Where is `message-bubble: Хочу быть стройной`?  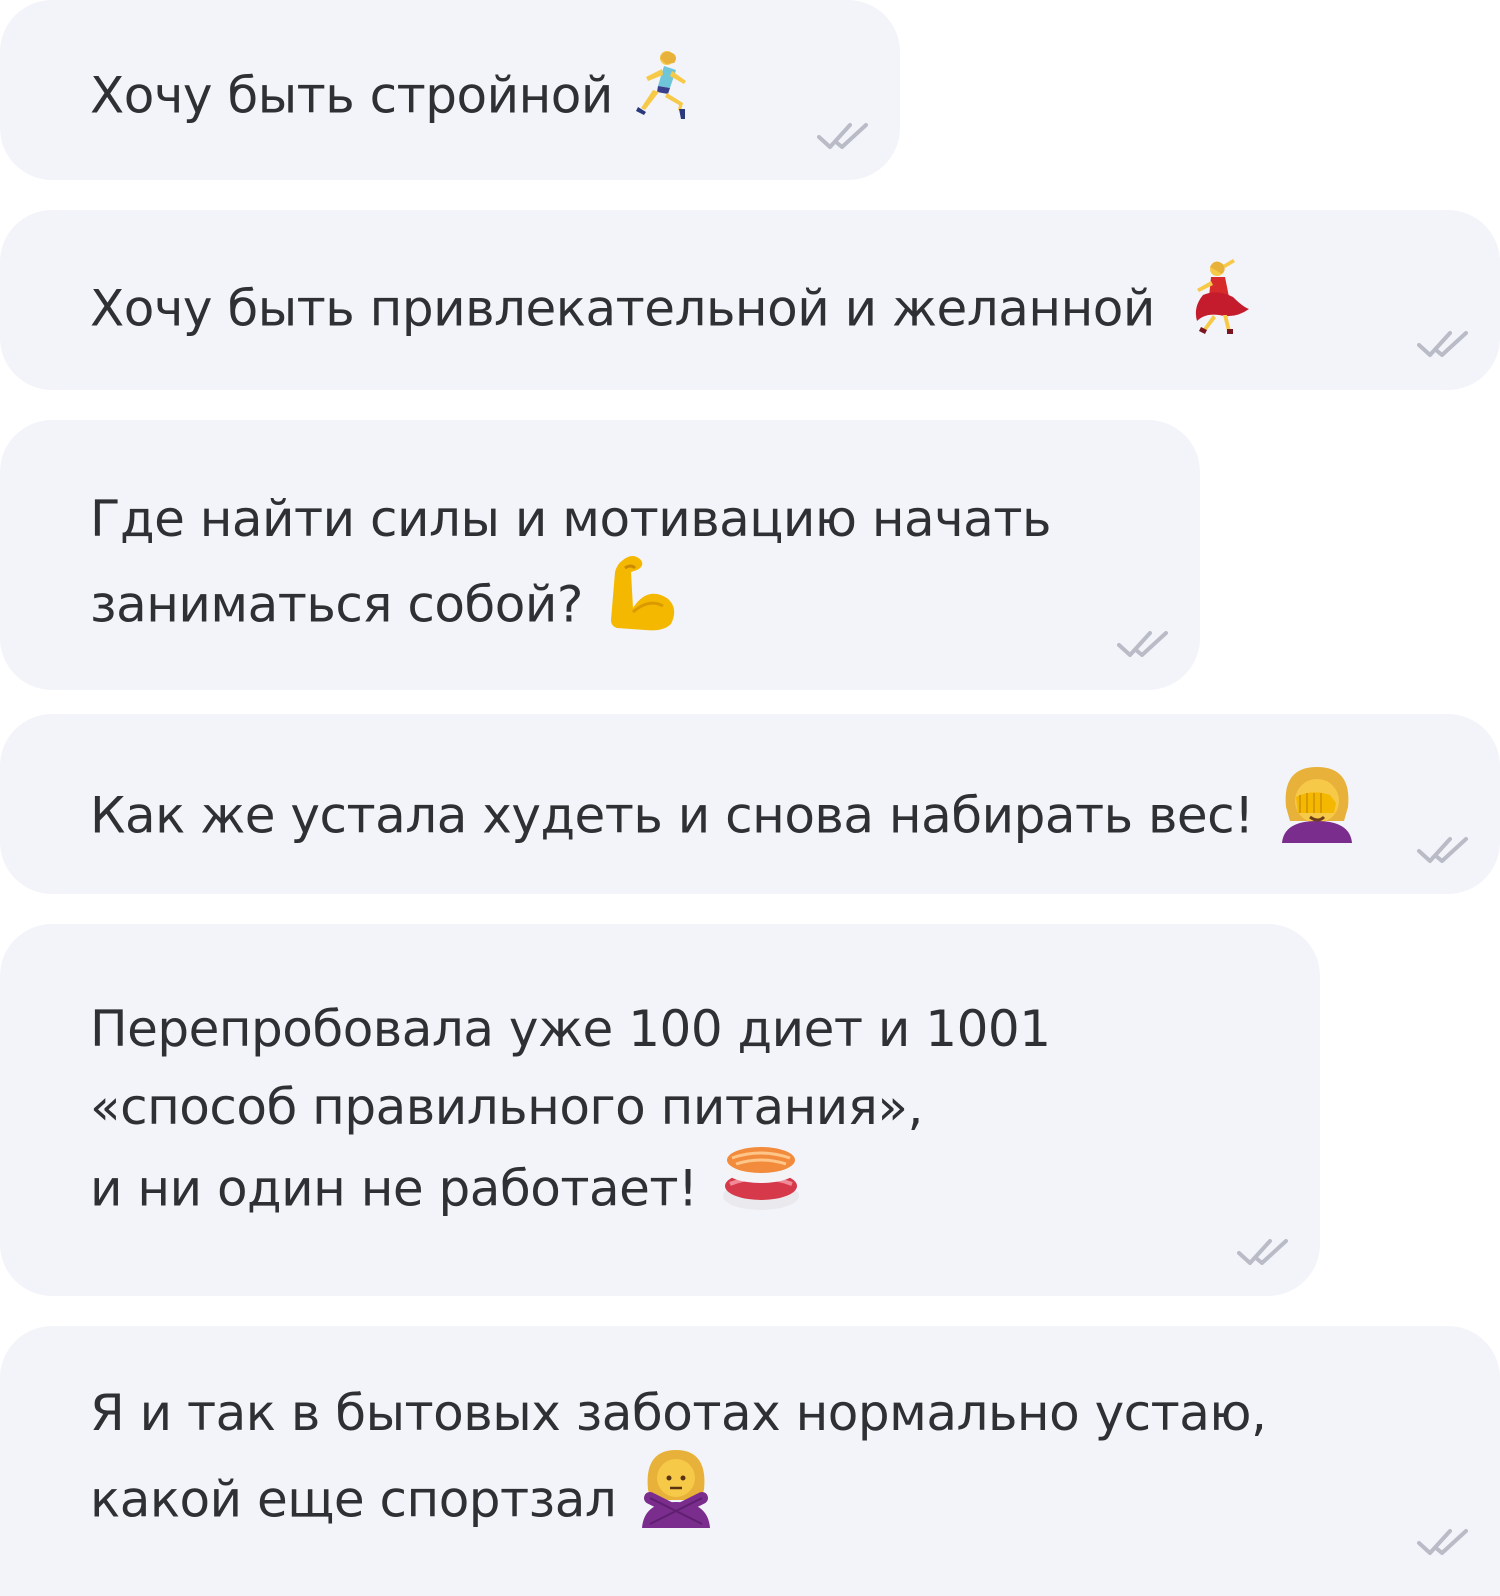 message-bubble: Хочу быть стройной is located at coordinates (450, 90).